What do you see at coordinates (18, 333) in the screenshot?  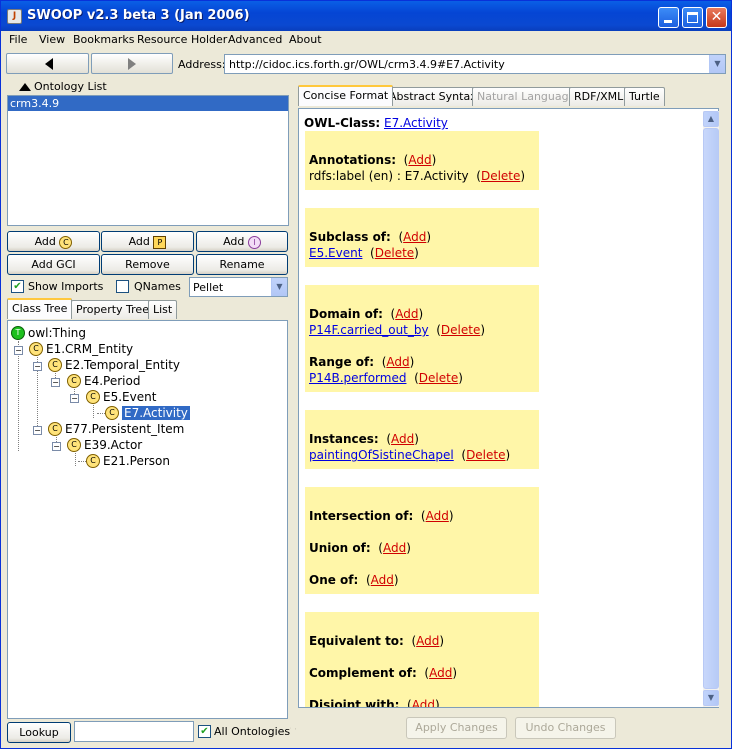 I see `thing-icon: T` at bounding box center [18, 333].